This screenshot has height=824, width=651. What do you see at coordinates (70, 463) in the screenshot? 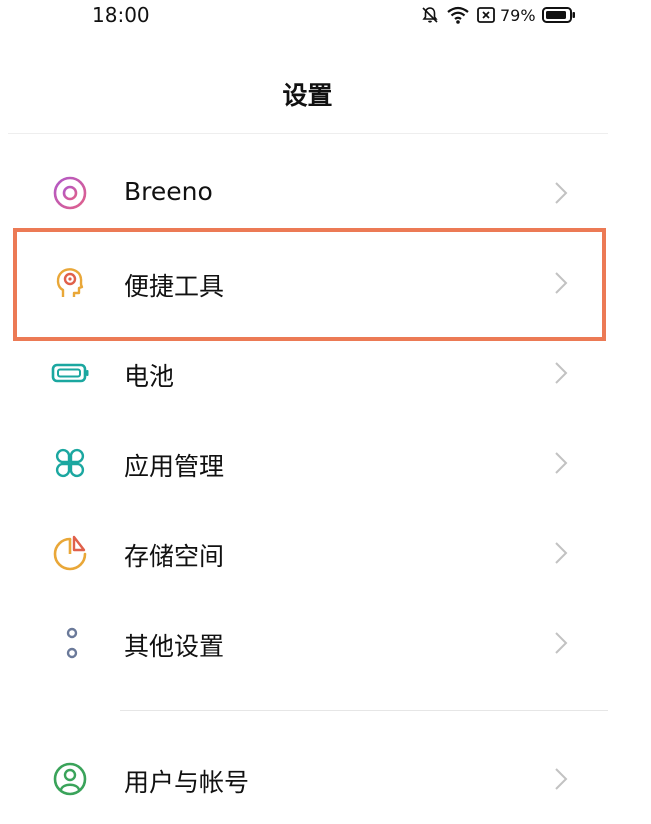
I see `app-management-icon` at bounding box center [70, 463].